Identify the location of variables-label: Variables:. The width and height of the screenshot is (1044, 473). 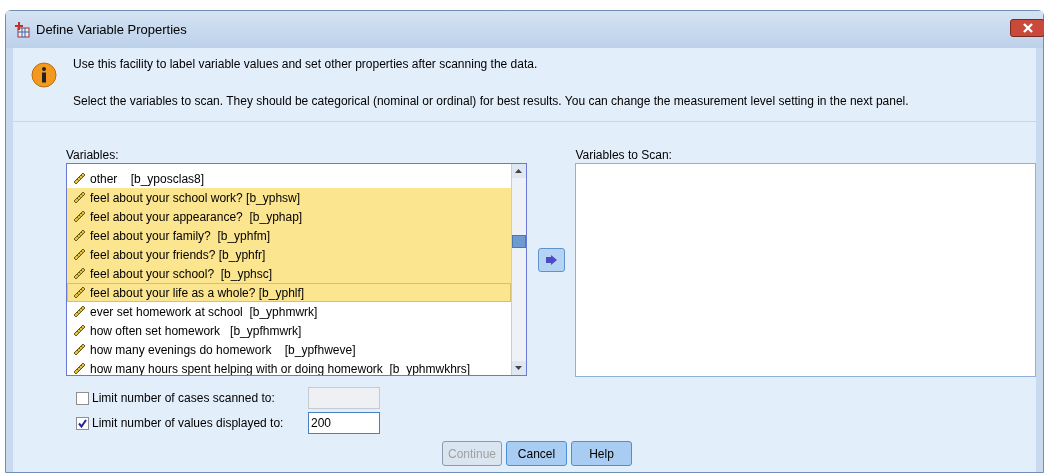
(93, 155).